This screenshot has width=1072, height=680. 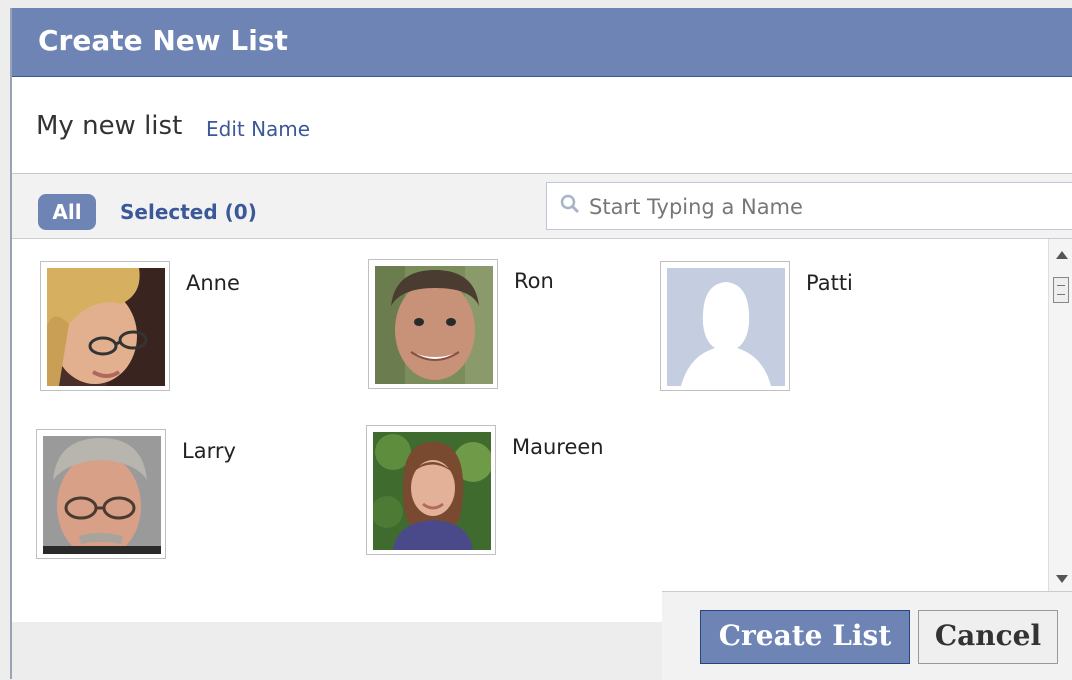 What do you see at coordinates (558, 447) in the screenshot?
I see `friend-name: Maureen` at bounding box center [558, 447].